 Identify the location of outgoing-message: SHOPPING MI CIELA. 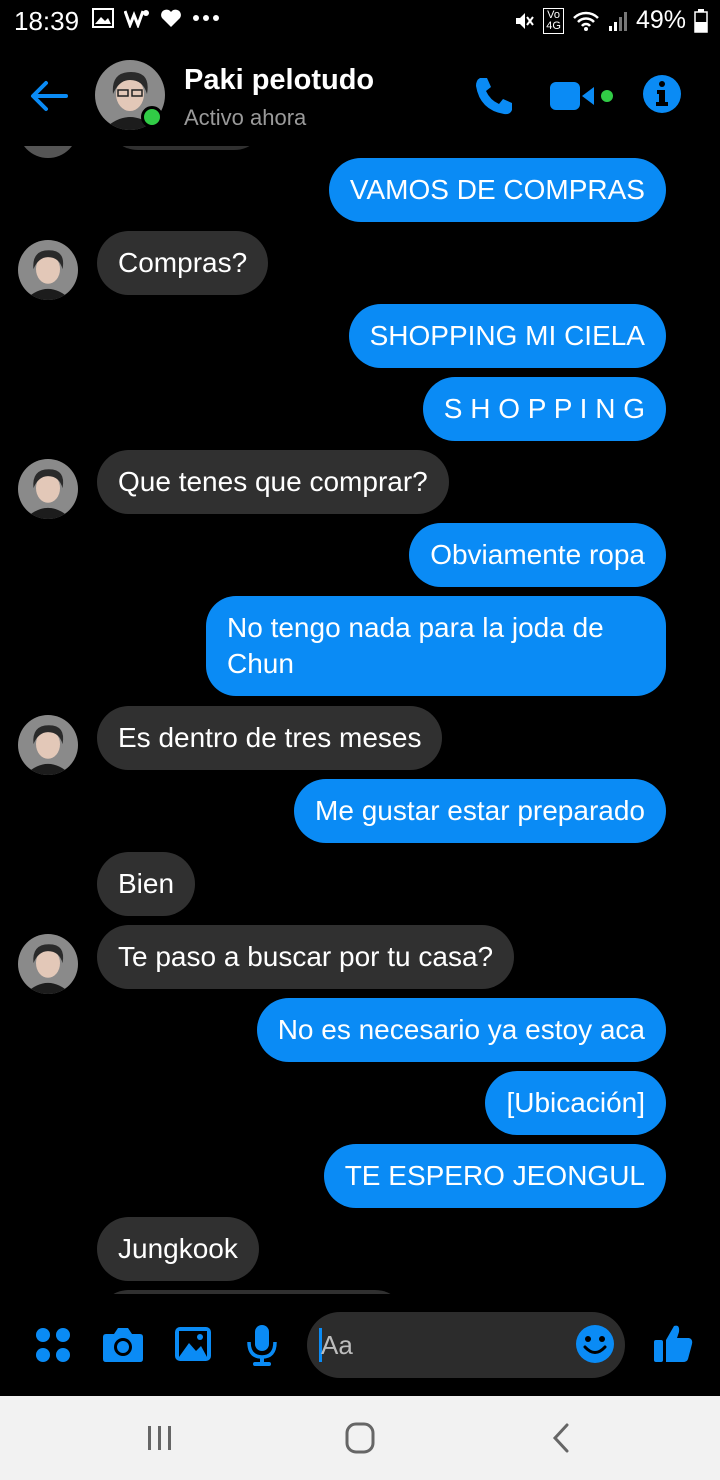
(507, 336).